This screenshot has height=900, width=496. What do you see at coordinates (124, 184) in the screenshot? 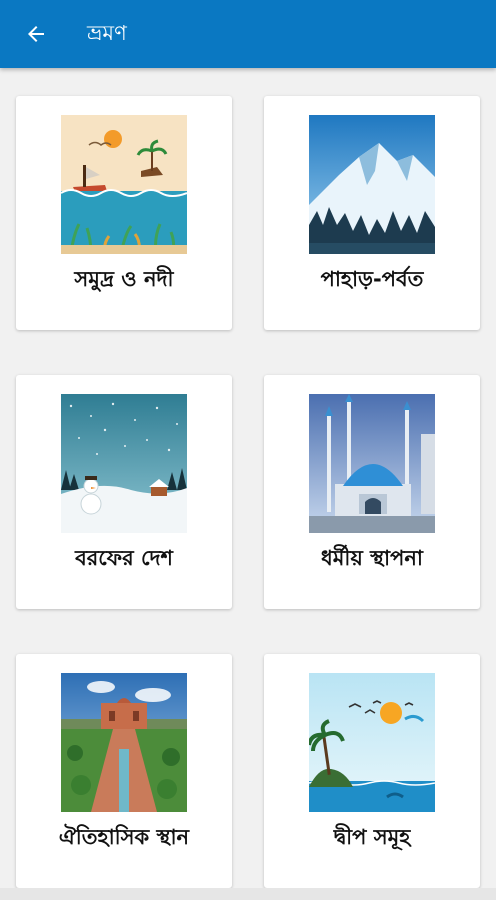
I see `sea-river-image` at bounding box center [124, 184].